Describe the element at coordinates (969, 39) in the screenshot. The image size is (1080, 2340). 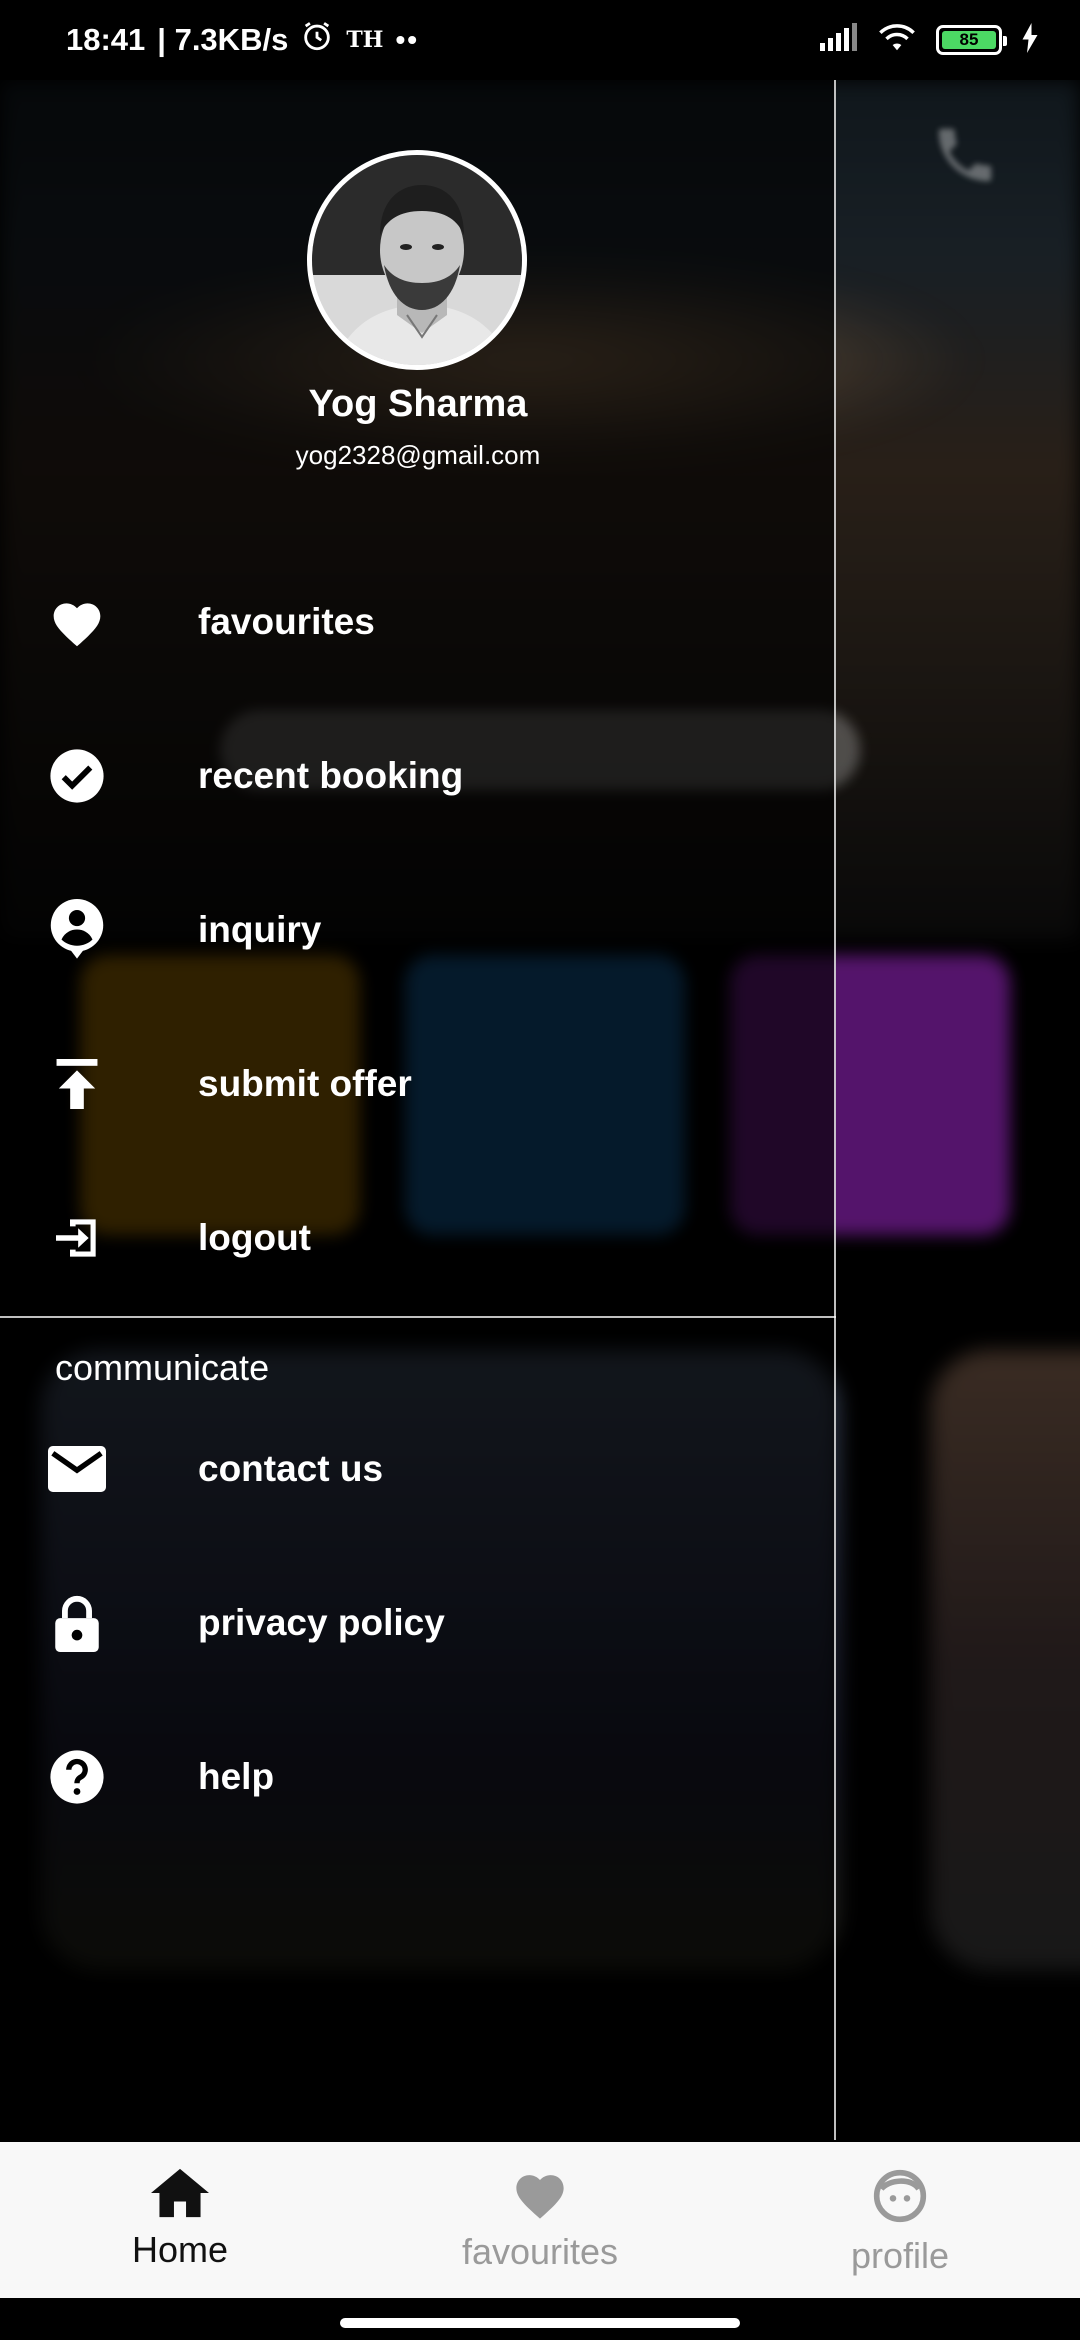
I see `battery-level: 85` at that location.